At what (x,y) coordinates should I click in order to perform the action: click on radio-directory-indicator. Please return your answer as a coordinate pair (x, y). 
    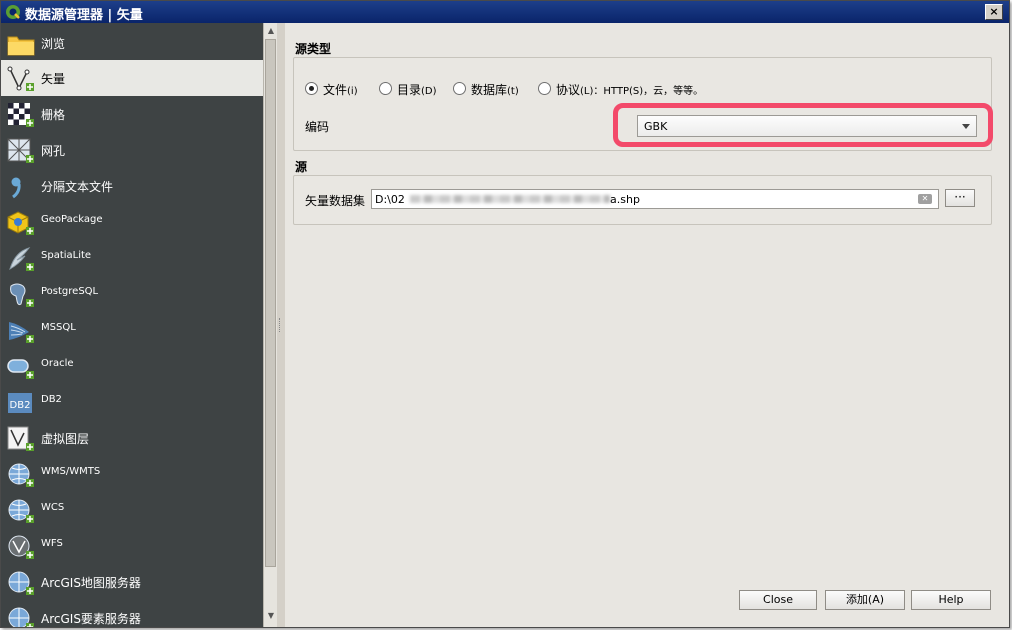
    Looking at the image, I should click on (385, 88).